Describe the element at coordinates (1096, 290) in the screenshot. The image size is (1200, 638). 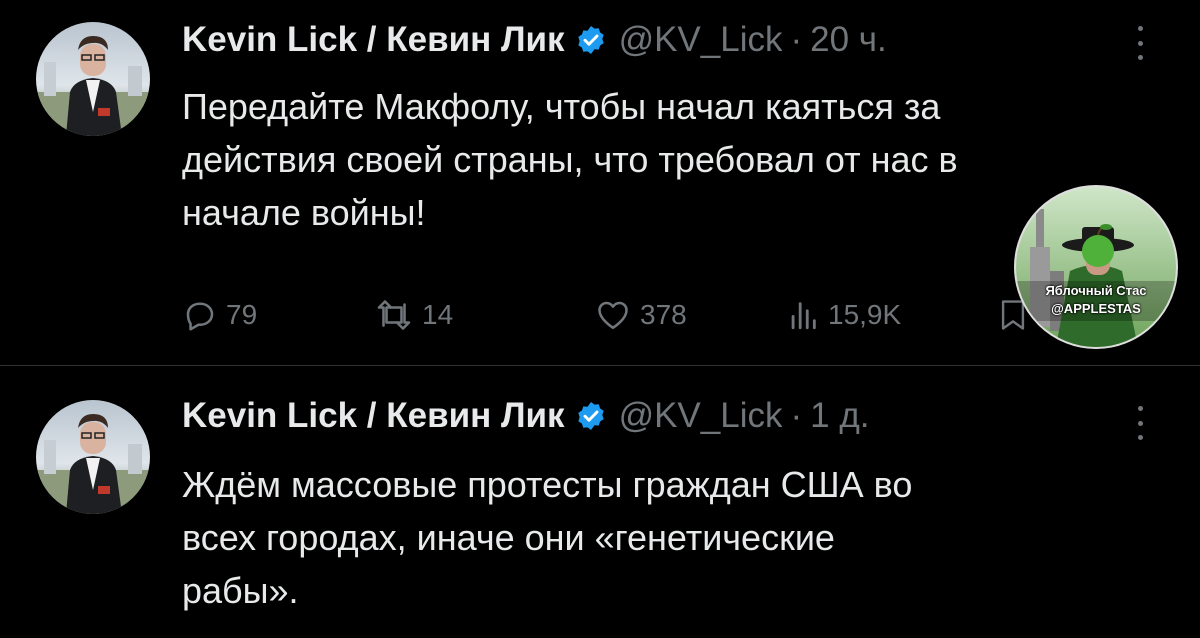
I see `watermark-title: Яблочный Стас` at that location.